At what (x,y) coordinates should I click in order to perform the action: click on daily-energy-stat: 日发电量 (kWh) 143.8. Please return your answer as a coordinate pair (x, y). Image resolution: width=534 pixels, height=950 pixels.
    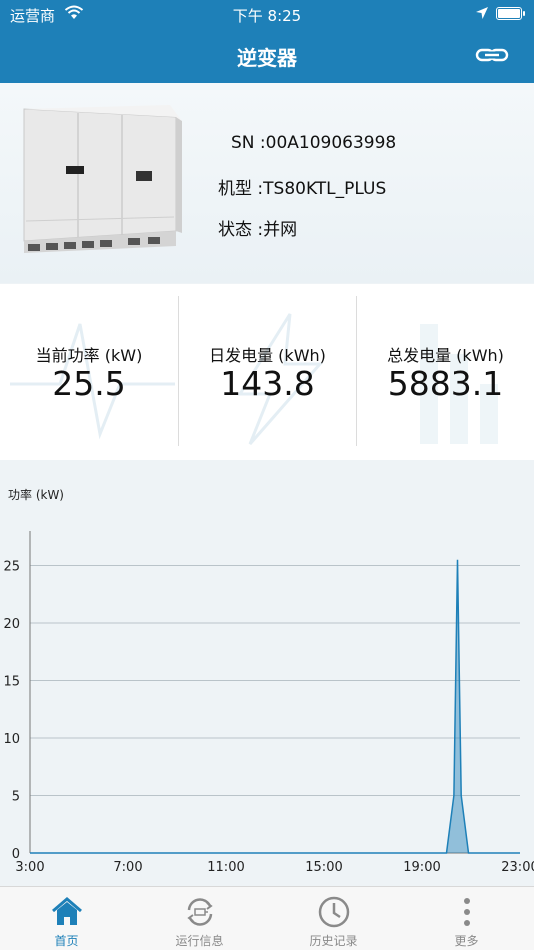
    Looking at the image, I should click on (267, 372).